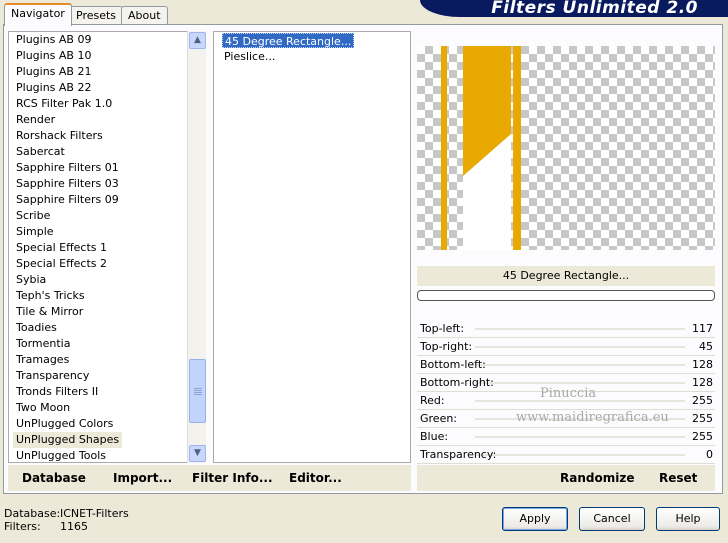  What do you see at coordinates (43, 408) in the screenshot?
I see `category-item: Two Moon` at bounding box center [43, 408].